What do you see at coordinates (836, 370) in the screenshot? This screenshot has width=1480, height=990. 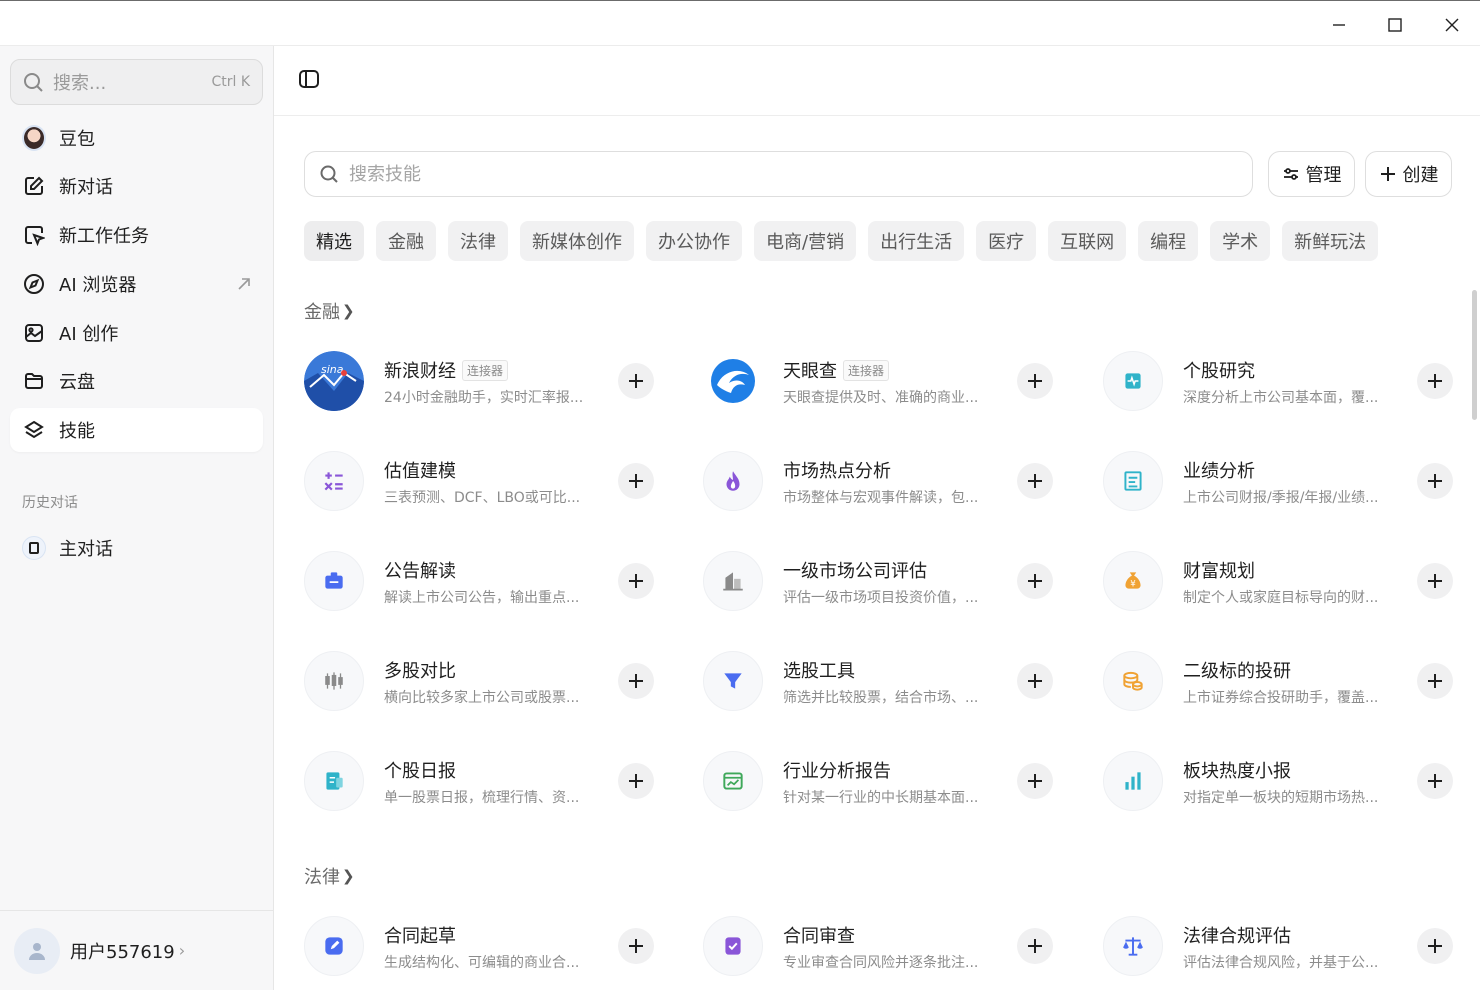 I see `skill-name-row: 天眼查 连接器` at bounding box center [836, 370].